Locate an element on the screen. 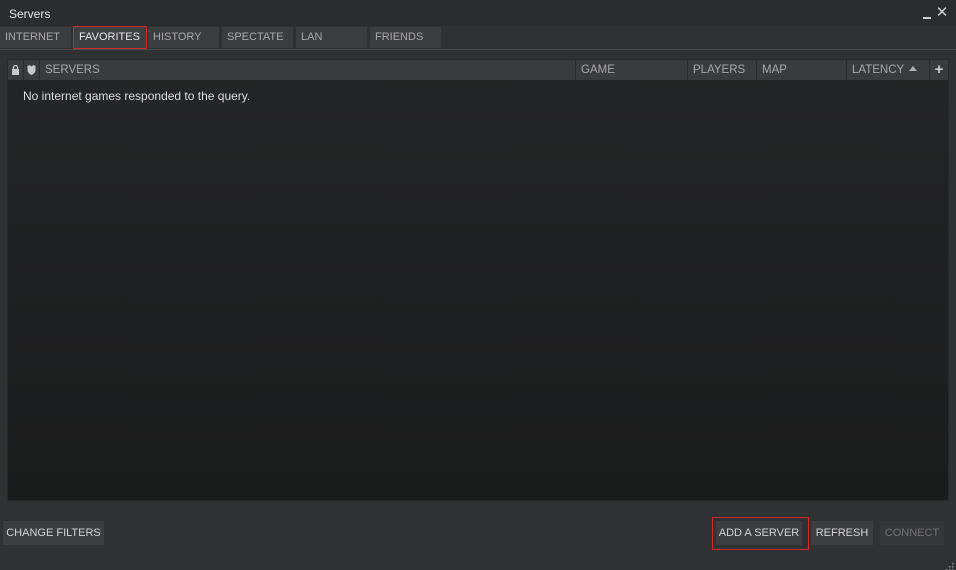 The height and width of the screenshot is (570, 956). tab-friends: FRIENDS is located at coordinates (405, 37).